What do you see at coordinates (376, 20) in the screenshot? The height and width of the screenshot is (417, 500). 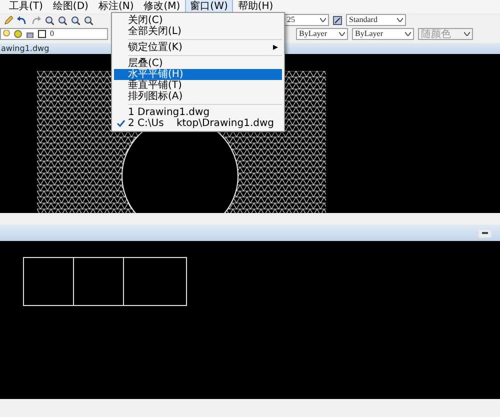 I see `dropdown-field: Standard` at bounding box center [376, 20].